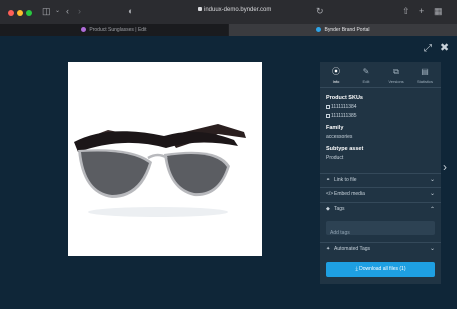 The height and width of the screenshot is (309, 457). What do you see at coordinates (366, 71) in the screenshot?
I see `edit-icon: ✎` at bounding box center [366, 71].